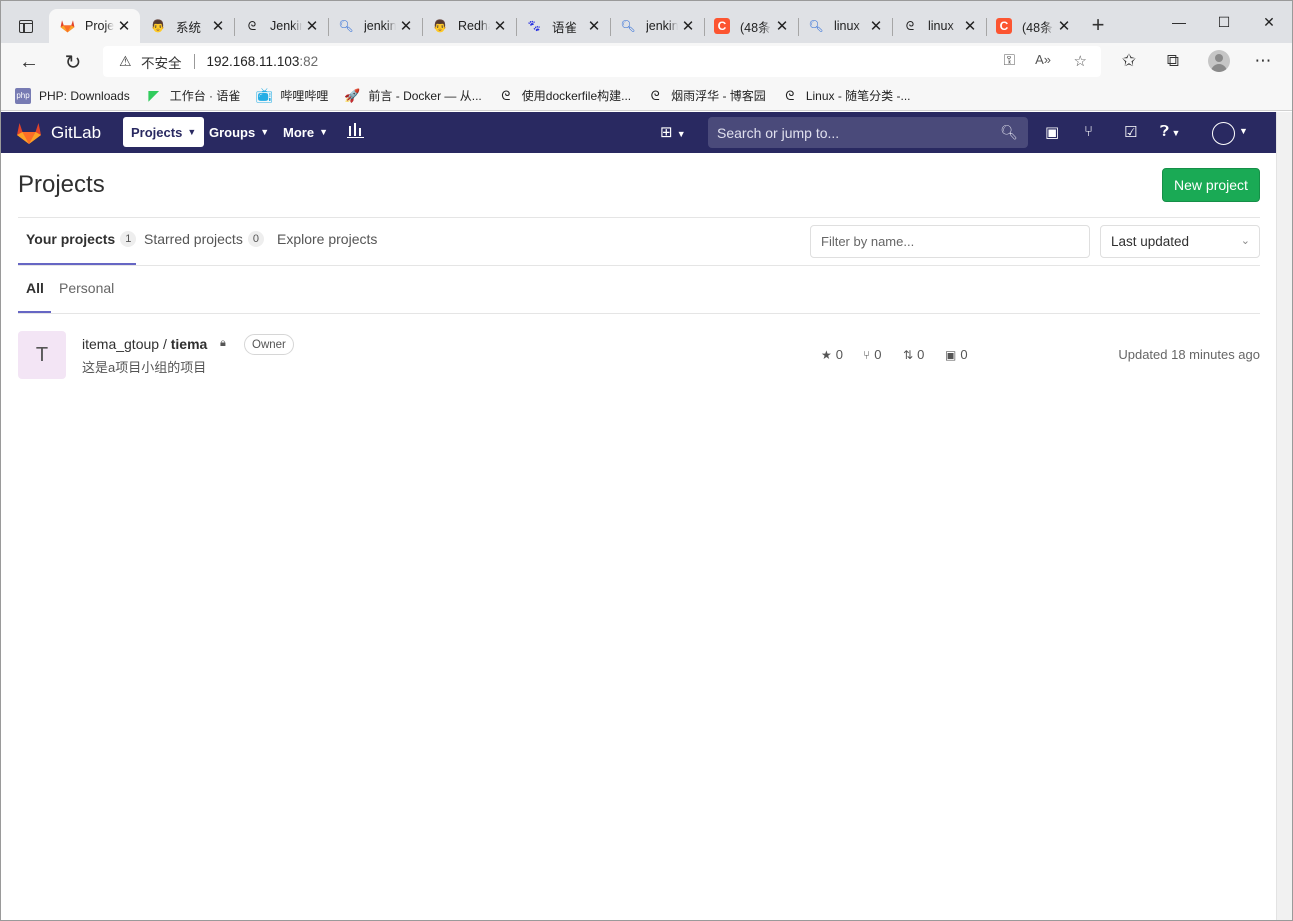 The width and height of the screenshot is (1293, 921). Describe the element at coordinates (76, 132) in the screenshot. I see `gitlab-brand: GitLab` at that location.